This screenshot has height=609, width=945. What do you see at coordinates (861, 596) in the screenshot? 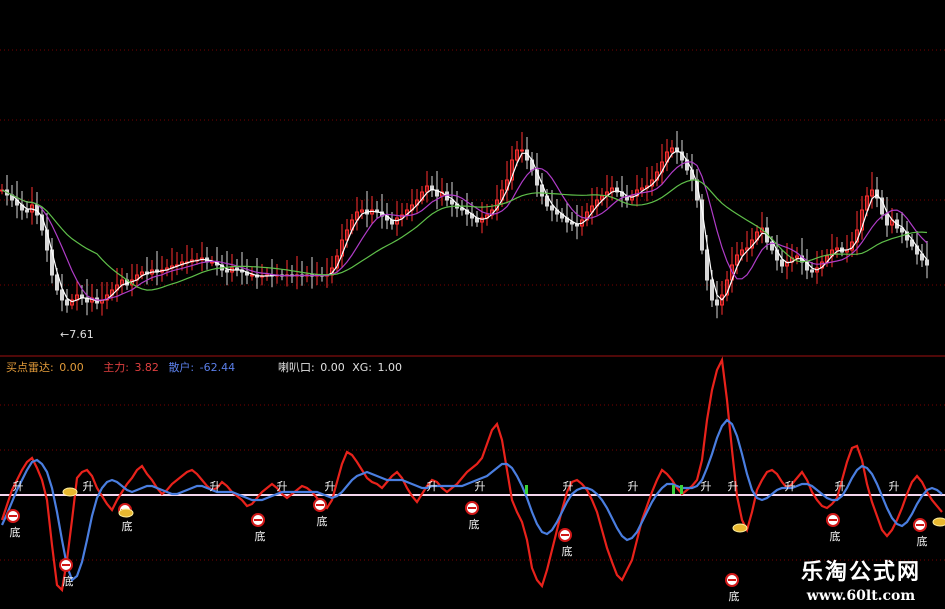
I see `watermark-url: www.60lt.com` at bounding box center [861, 596].